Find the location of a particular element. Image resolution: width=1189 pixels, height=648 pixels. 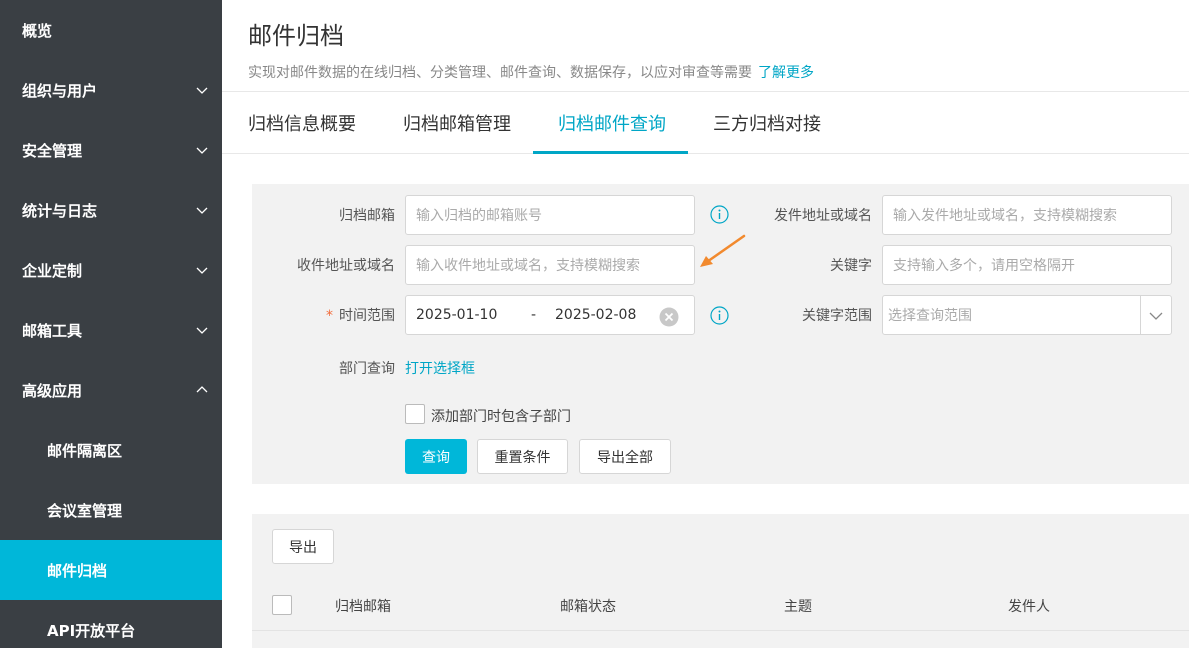

keyword-scope-label: 关键字范围 is located at coordinates (837, 316).